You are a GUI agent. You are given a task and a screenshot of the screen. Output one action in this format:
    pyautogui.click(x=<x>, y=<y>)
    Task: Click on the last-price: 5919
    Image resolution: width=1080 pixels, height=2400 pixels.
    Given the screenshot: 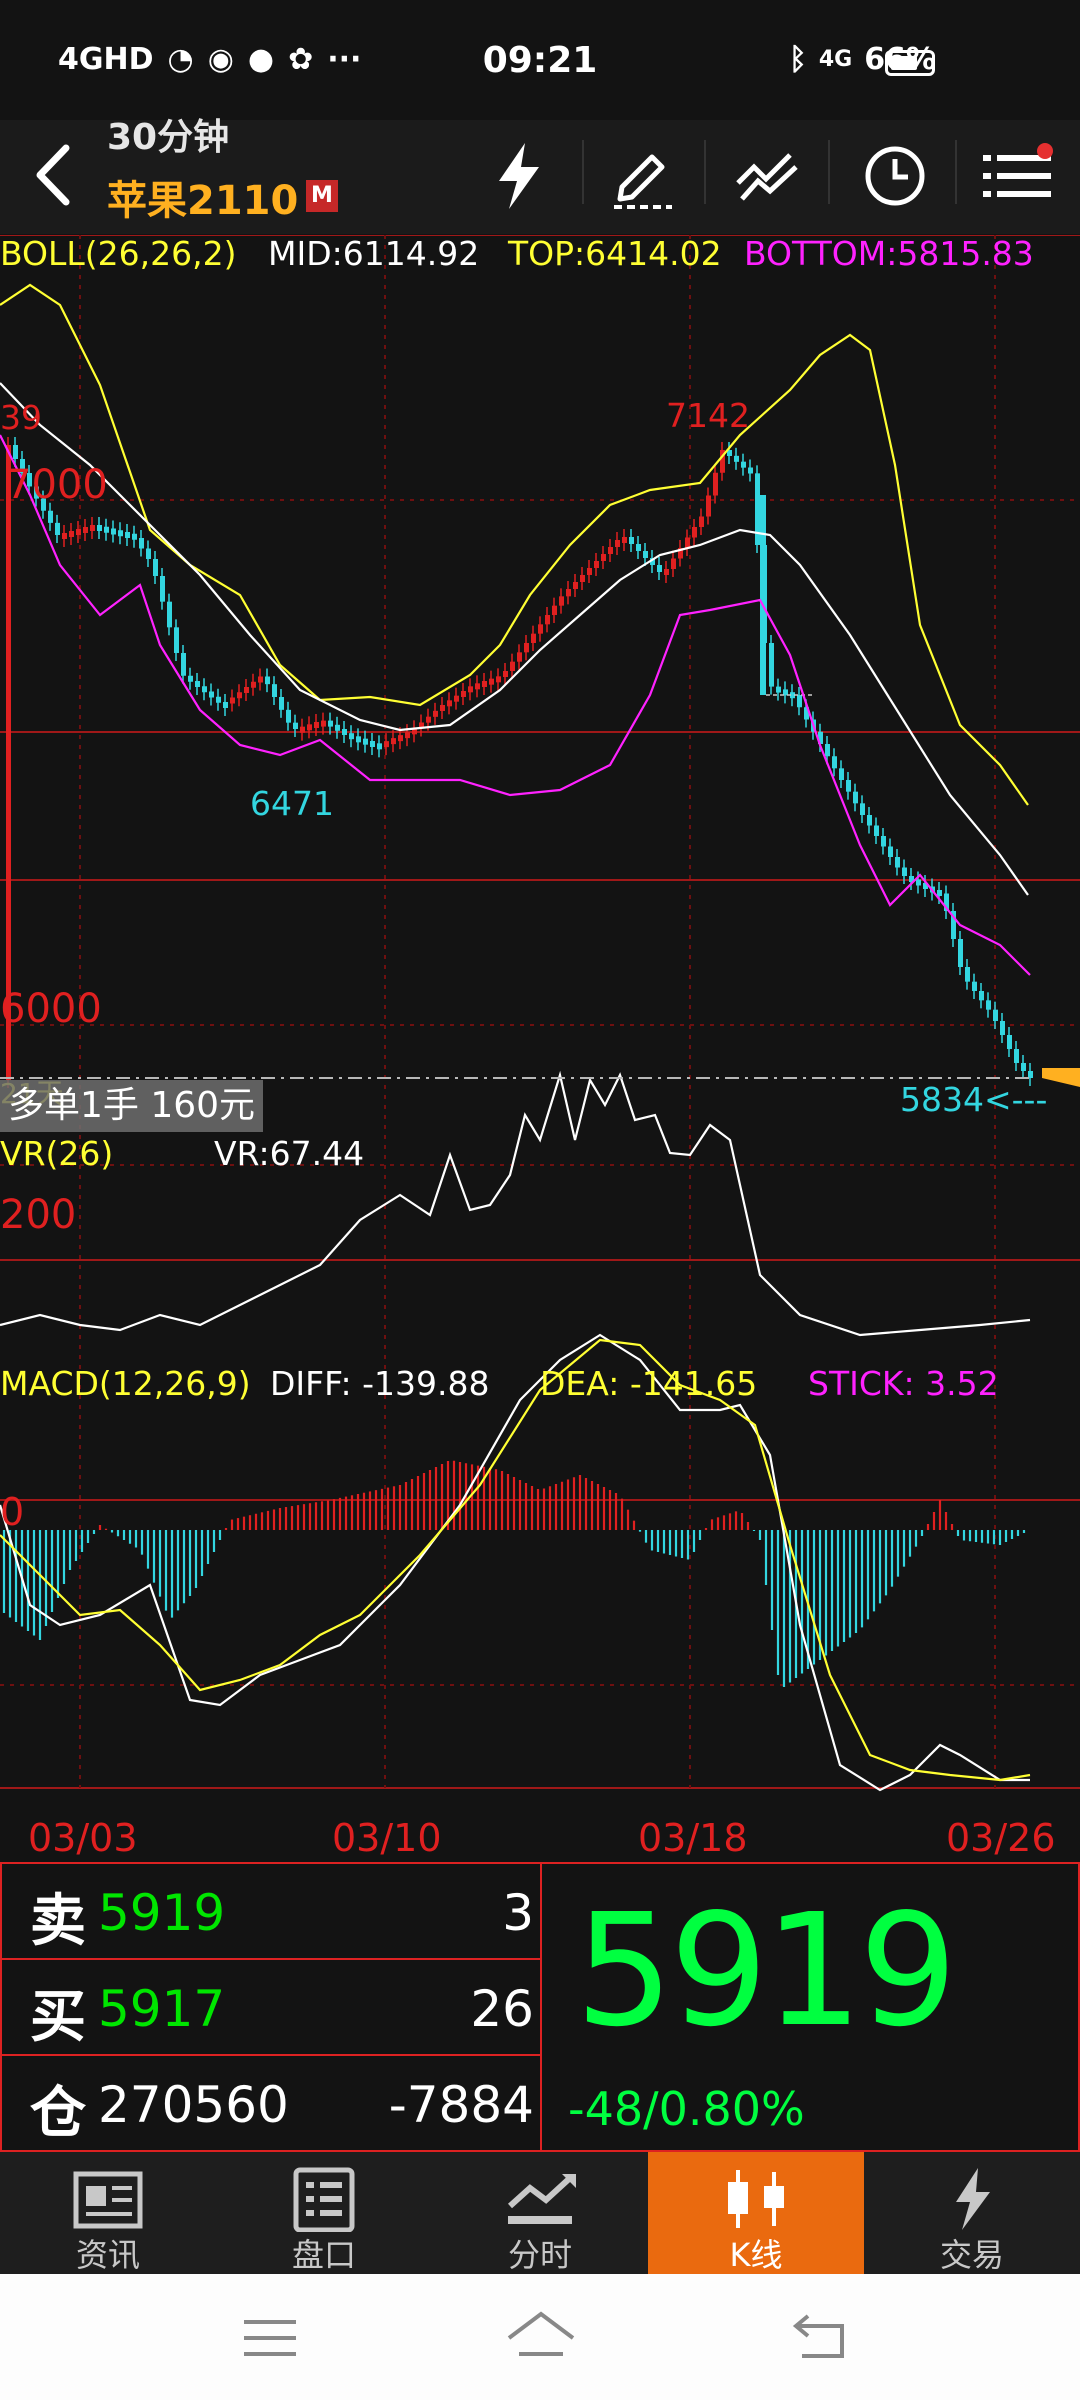 What is the action you would take?
    pyautogui.click(x=766, y=1970)
    